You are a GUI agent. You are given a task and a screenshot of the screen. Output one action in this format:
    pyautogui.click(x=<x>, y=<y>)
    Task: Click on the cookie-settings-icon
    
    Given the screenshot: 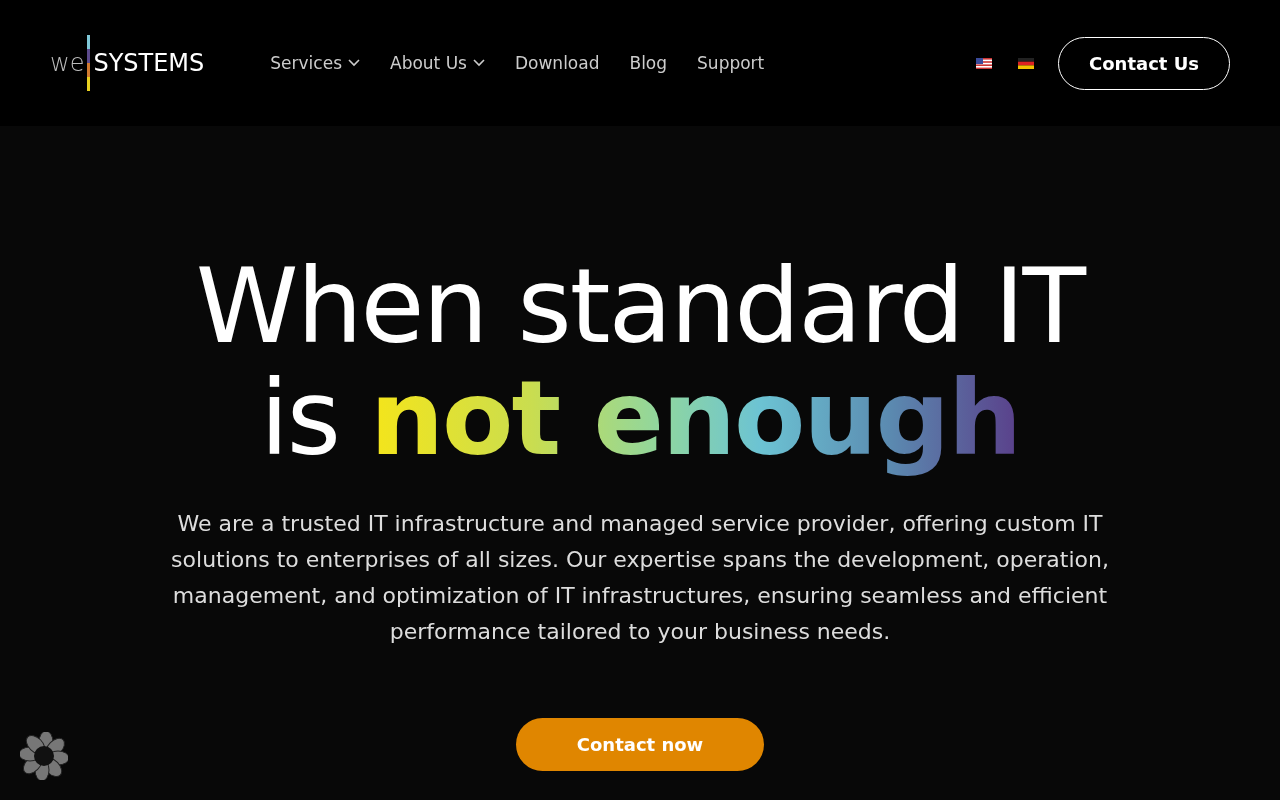 What is the action you would take?
    pyautogui.click(x=44, y=756)
    